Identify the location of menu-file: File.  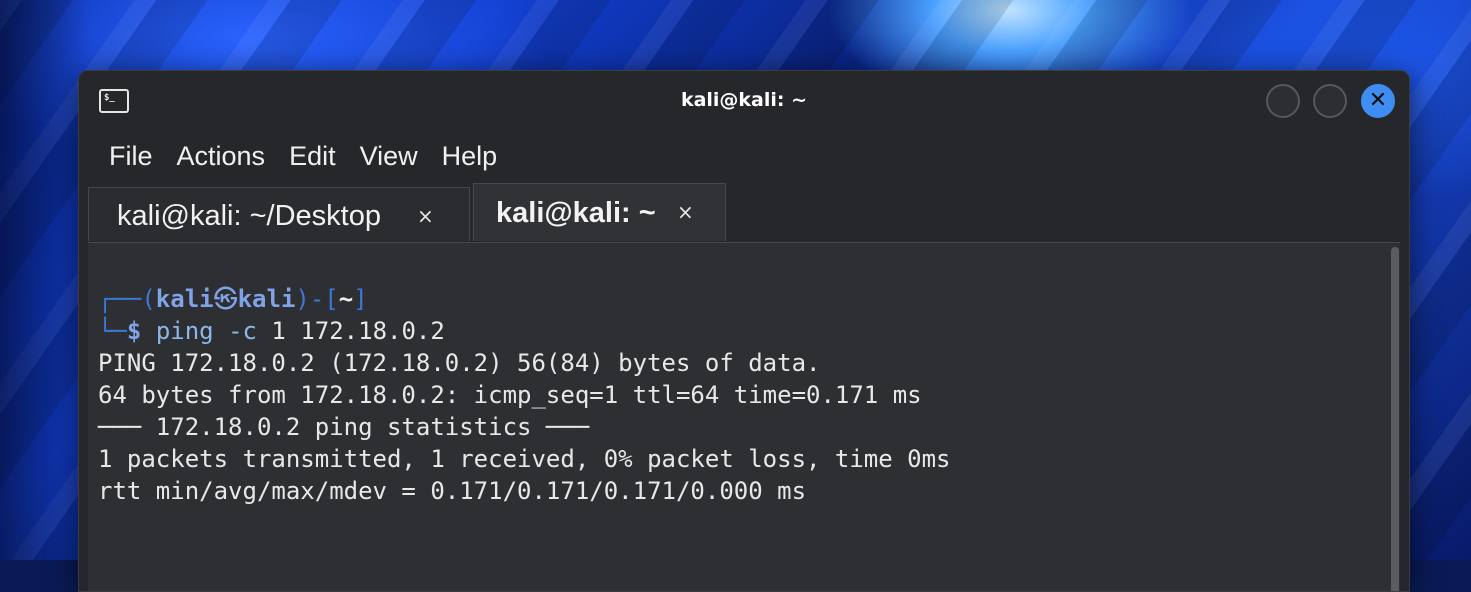
(135, 156).